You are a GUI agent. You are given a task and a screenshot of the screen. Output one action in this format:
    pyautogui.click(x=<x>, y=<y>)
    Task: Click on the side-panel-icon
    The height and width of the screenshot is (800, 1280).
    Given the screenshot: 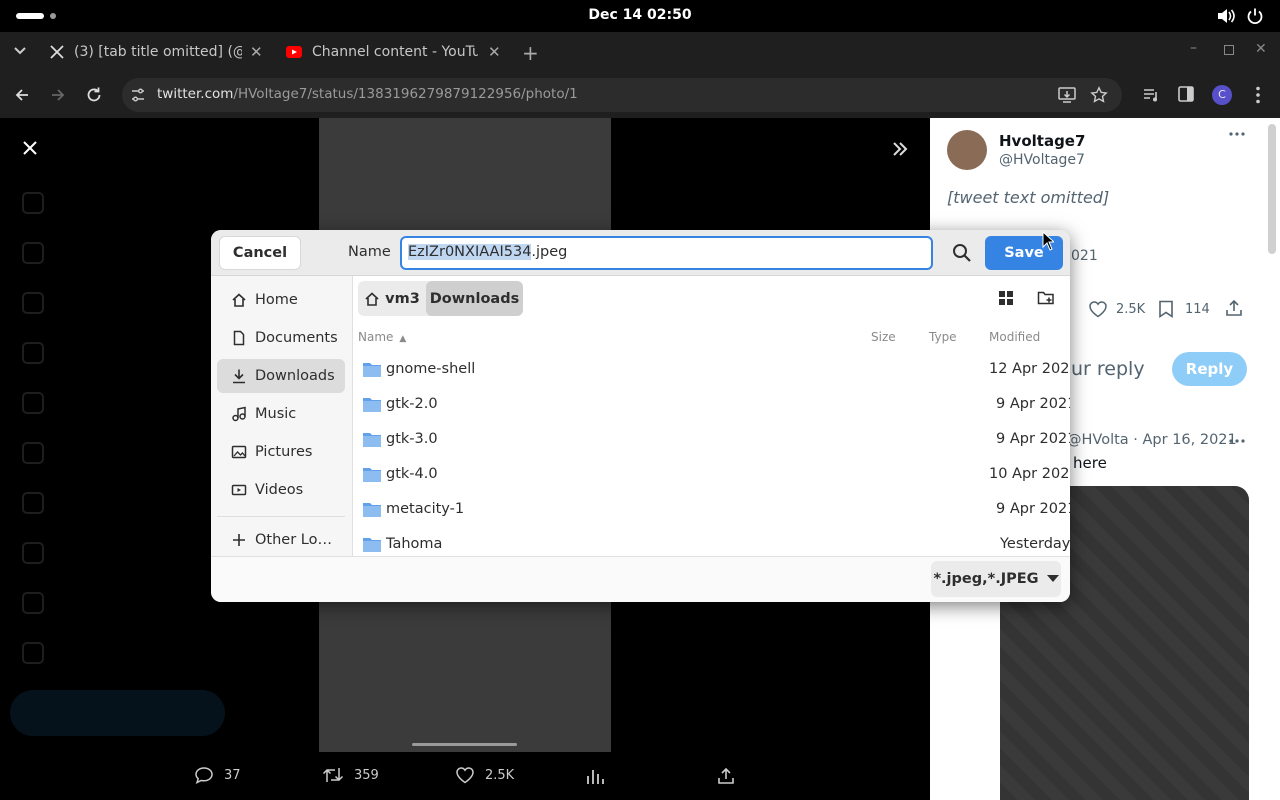 What is the action you would take?
    pyautogui.click(x=1186, y=94)
    